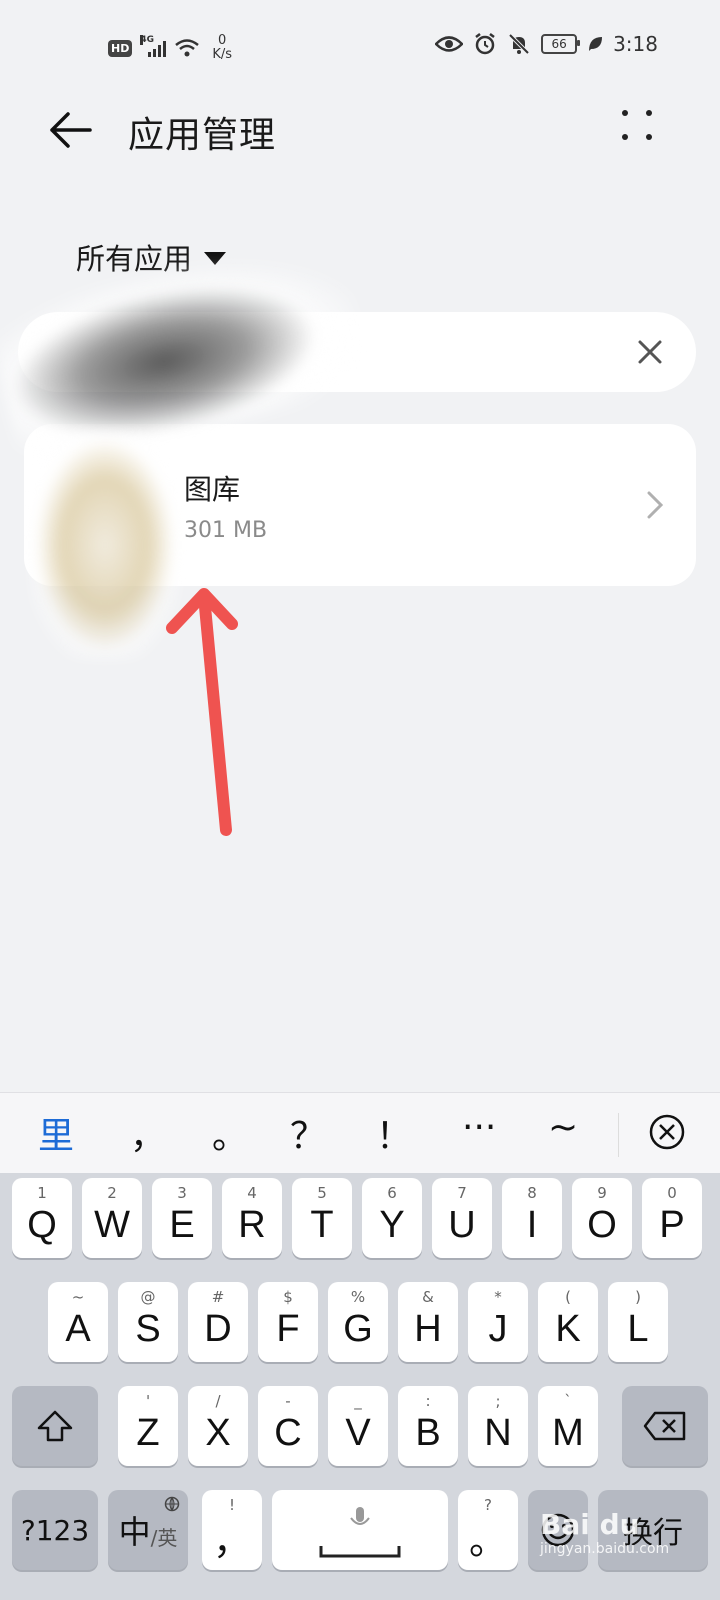  What do you see at coordinates (392, 1193) in the screenshot?
I see `key-sub: 6` at bounding box center [392, 1193].